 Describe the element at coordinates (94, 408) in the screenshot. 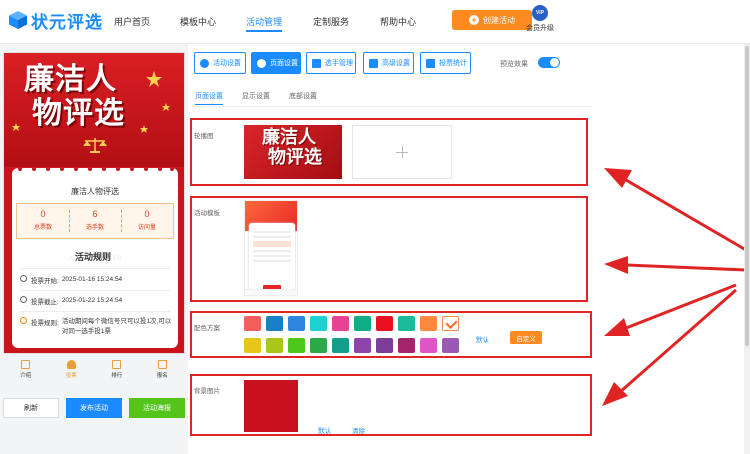

I see `publish-activity-button: 发布活动` at that location.